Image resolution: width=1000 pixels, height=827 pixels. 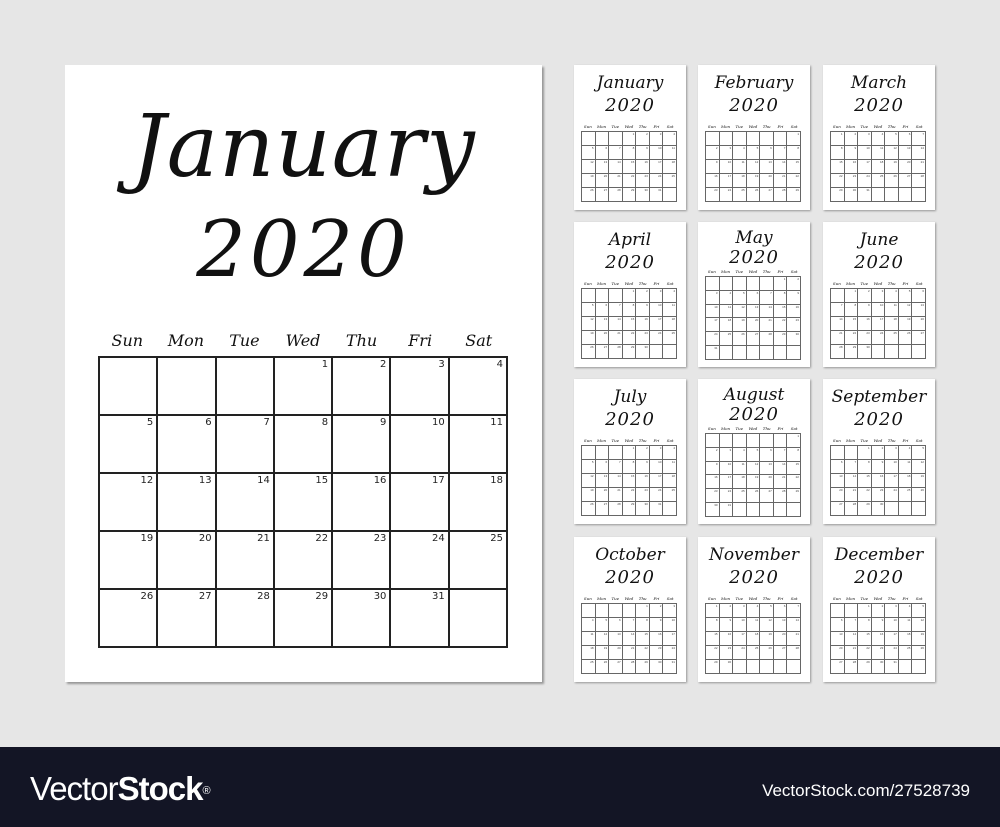 I want to click on day-number: 6, so click(x=208, y=422).